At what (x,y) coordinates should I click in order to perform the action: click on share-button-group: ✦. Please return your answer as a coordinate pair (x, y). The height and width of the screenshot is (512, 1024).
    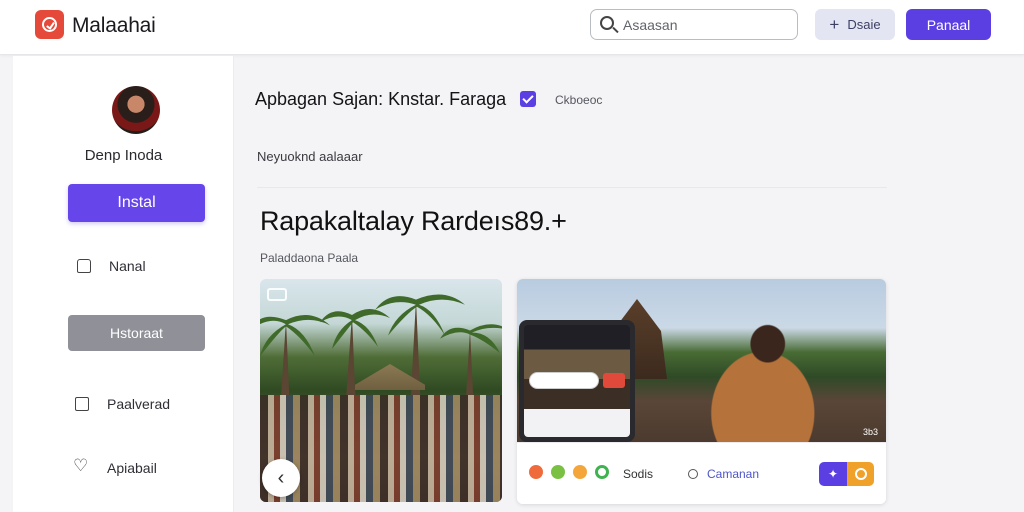
    Looking at the image, I should click on (846, 474).